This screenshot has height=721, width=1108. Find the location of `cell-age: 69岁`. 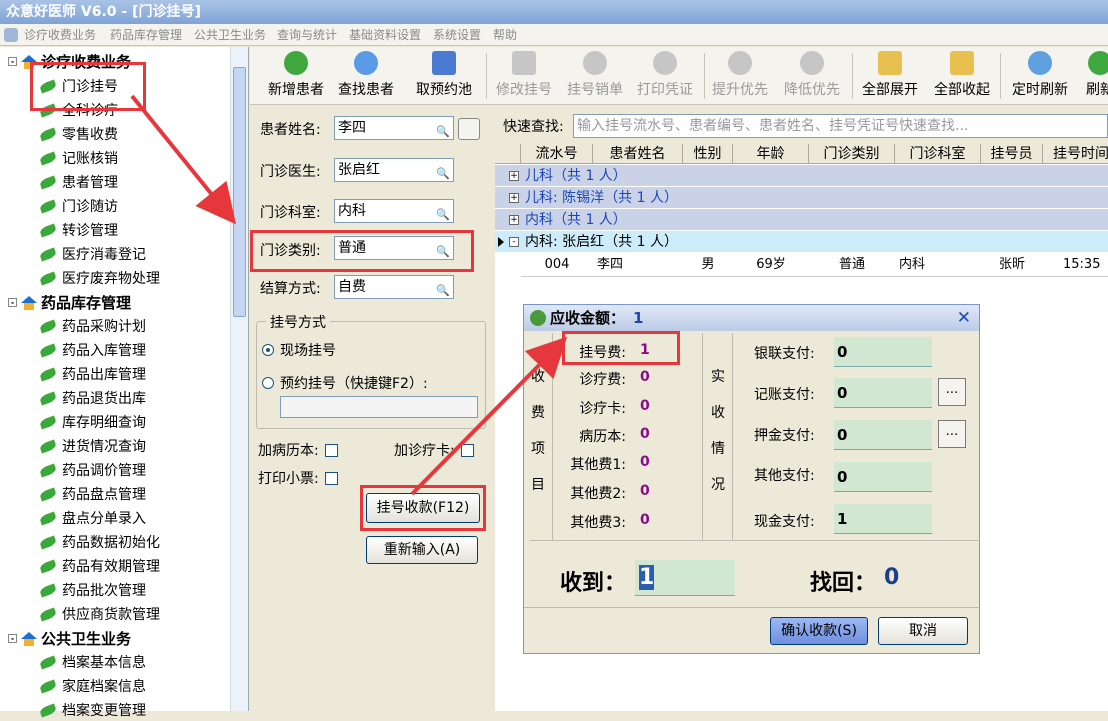

cell-age: 69岁 is located at coordinates (771, 265).